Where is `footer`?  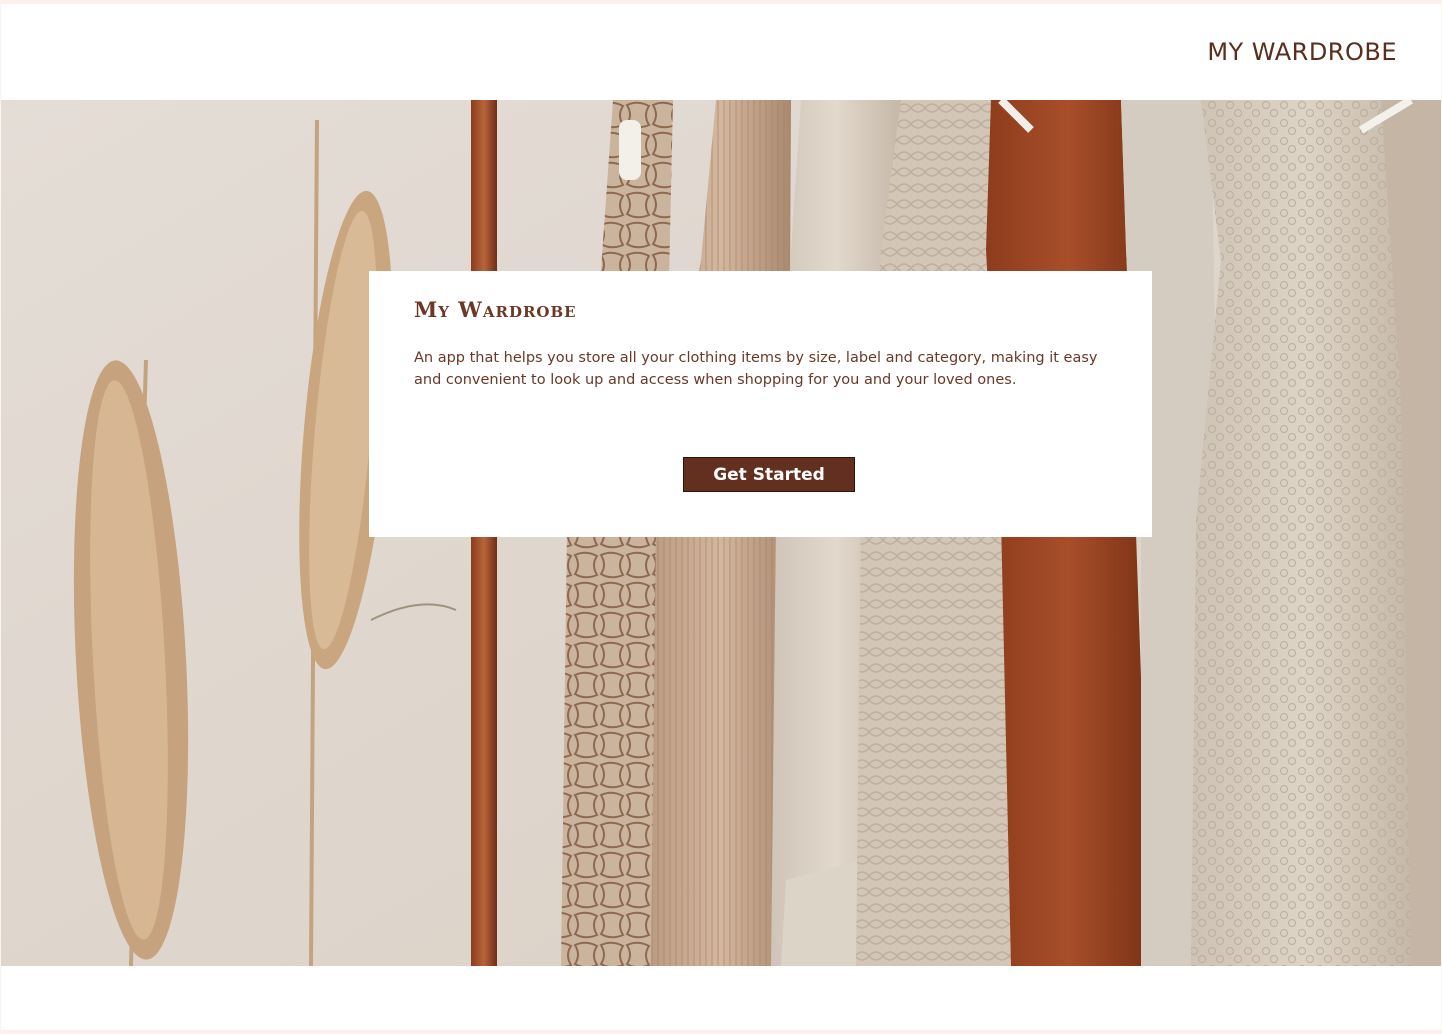
footer is located at coordinates (721, 998).